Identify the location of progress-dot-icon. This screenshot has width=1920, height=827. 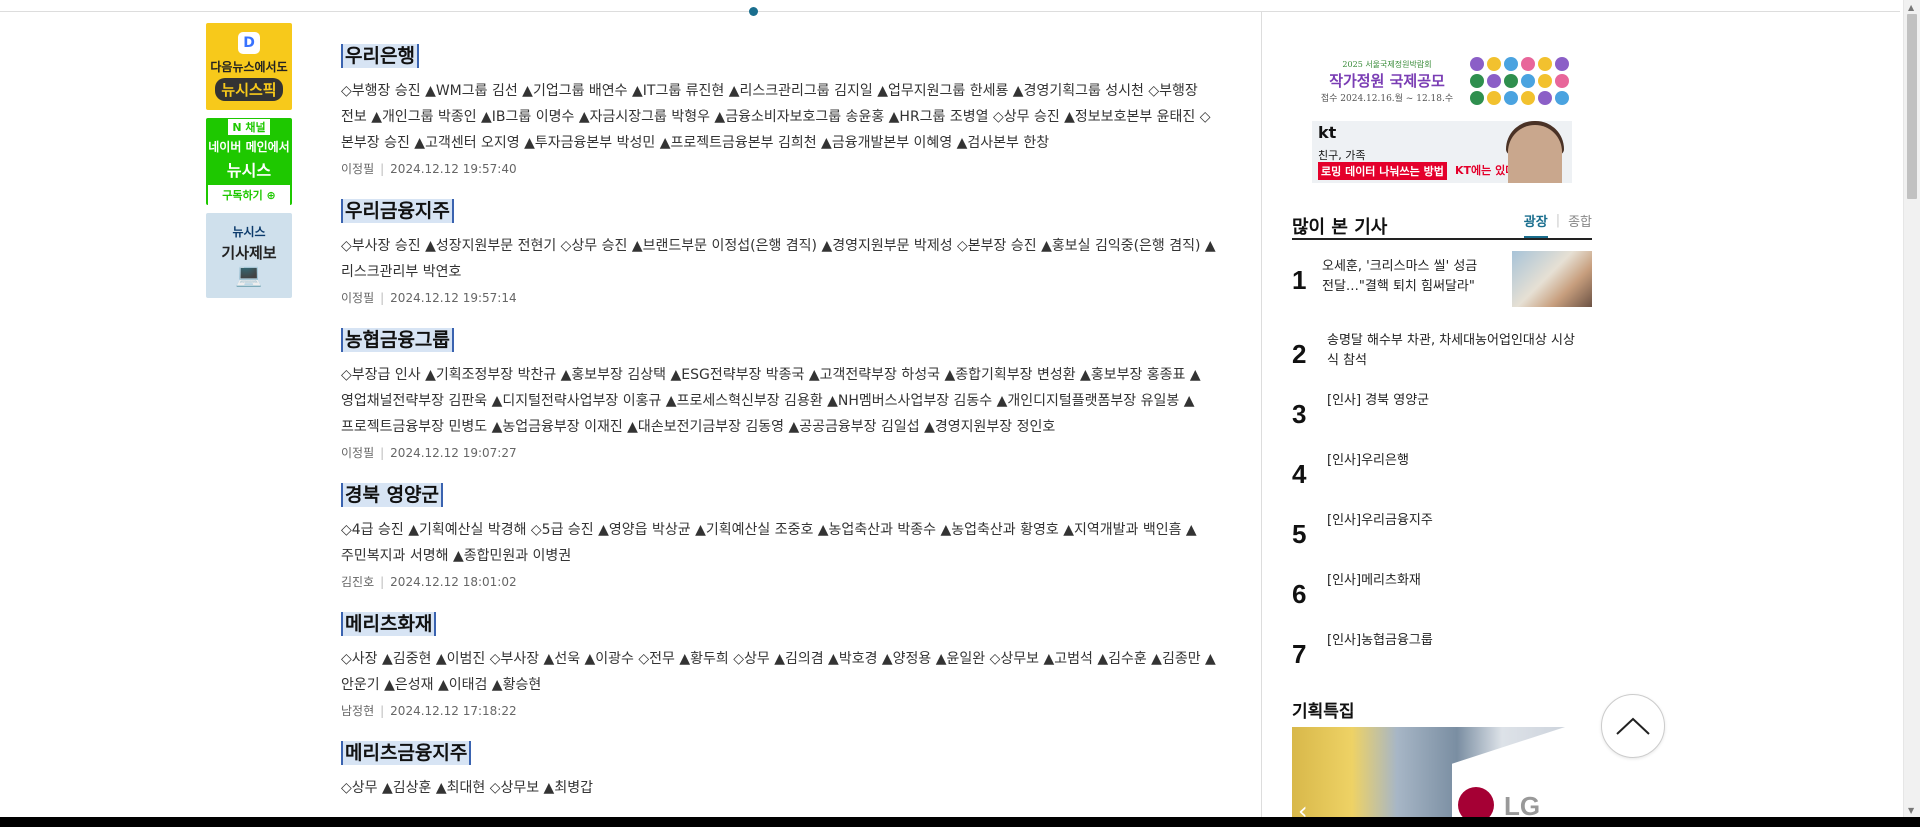
(753, 11).